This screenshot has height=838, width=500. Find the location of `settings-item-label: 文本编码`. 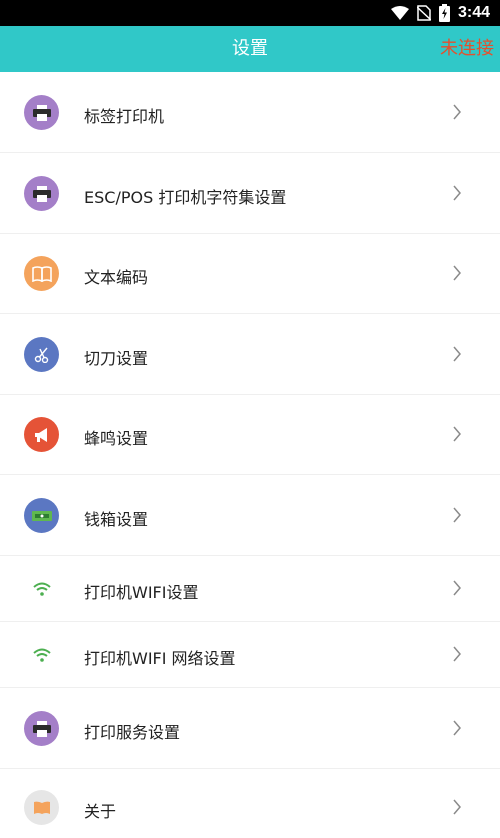

settings-item-label: 文本编码 is located at coordinates (116, 277).